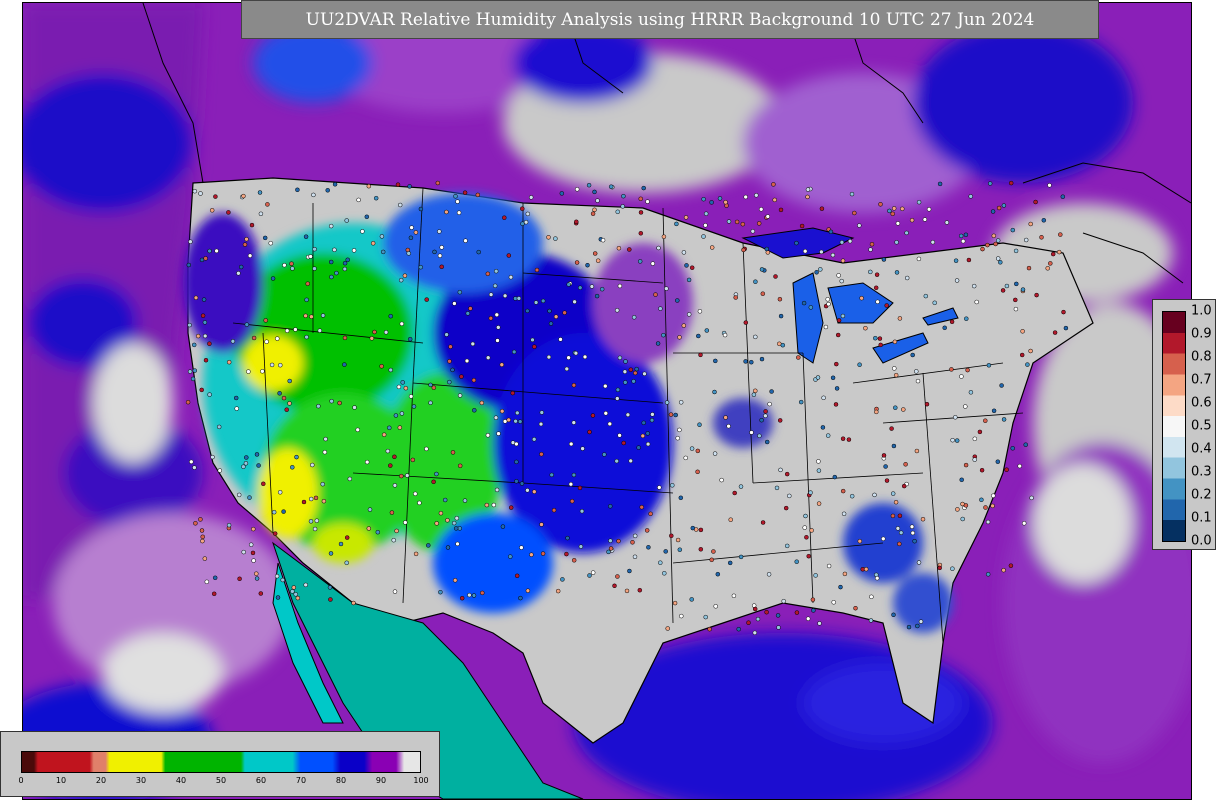  What do you see at coordinates (301, 780) in the screenshot?
I see `rh-tick-label: 70` at bounding box center [301, 780].